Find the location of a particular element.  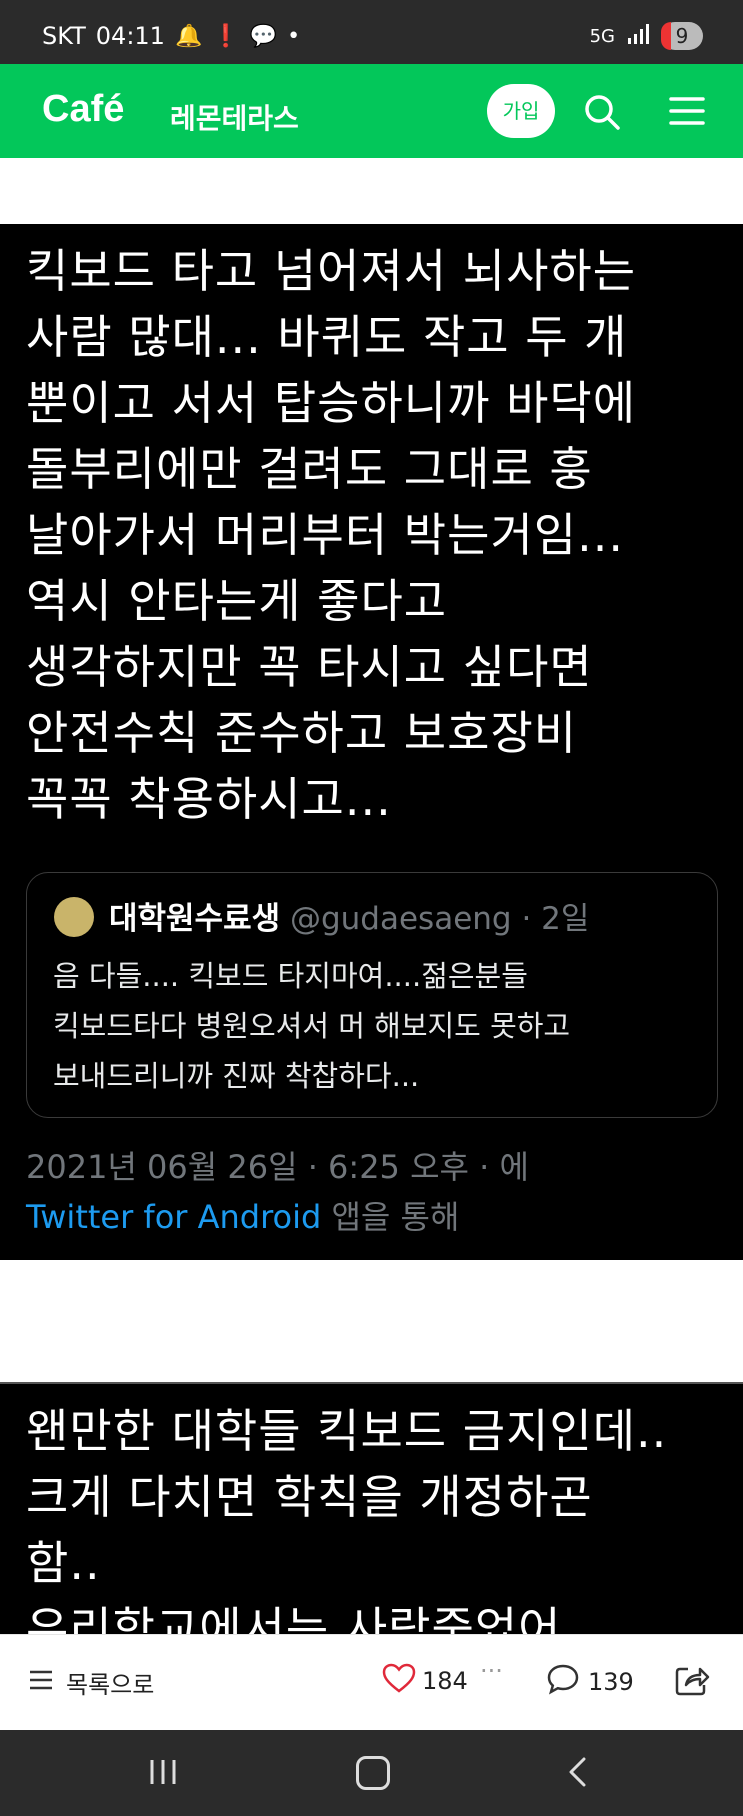

back-to-list-button: 목록으로 is located at coordinates (91, 1682).